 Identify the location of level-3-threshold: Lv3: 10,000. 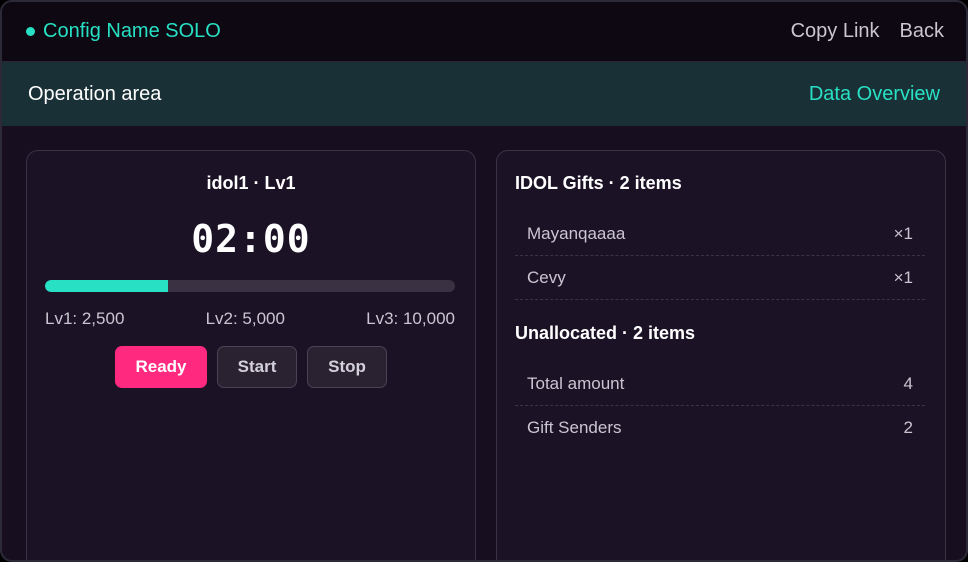
(410, 318).